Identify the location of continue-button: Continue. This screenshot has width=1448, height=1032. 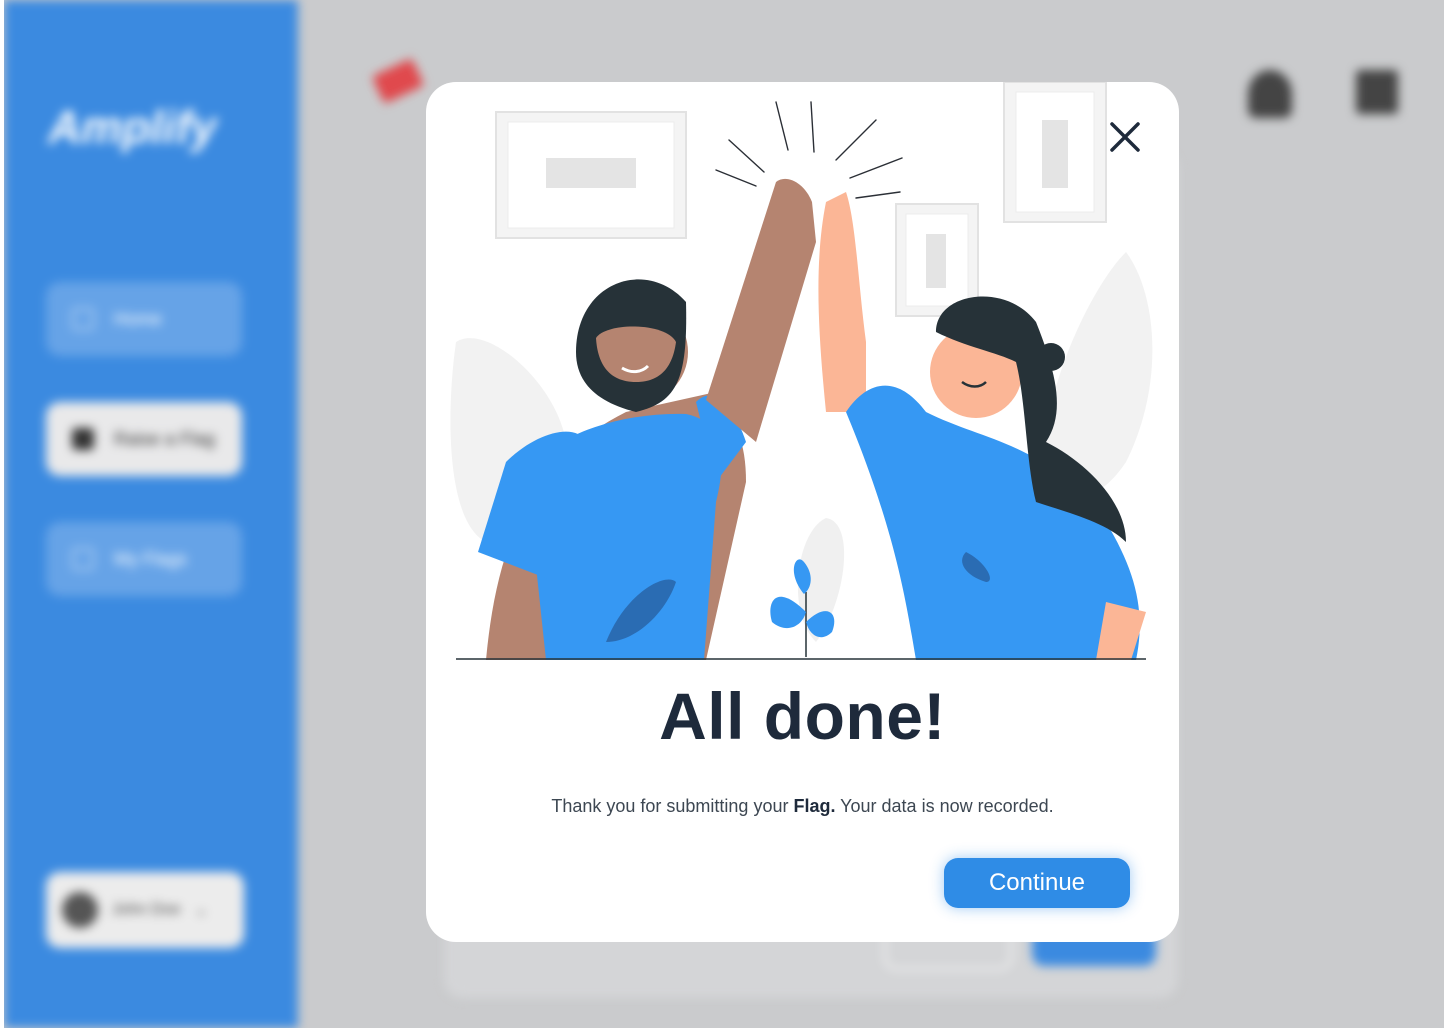
(1037, 883).